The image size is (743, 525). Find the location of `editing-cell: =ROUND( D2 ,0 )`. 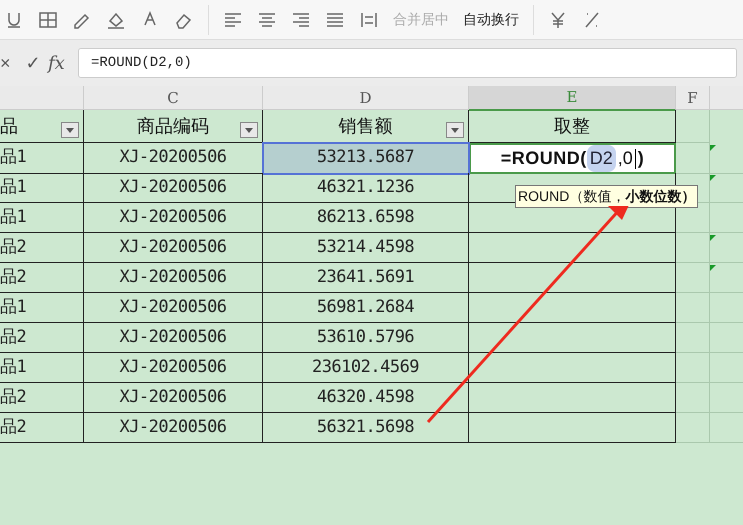

editing-cell: =ROUND( D2 ,0 ) is located at coordinates (572, 158).